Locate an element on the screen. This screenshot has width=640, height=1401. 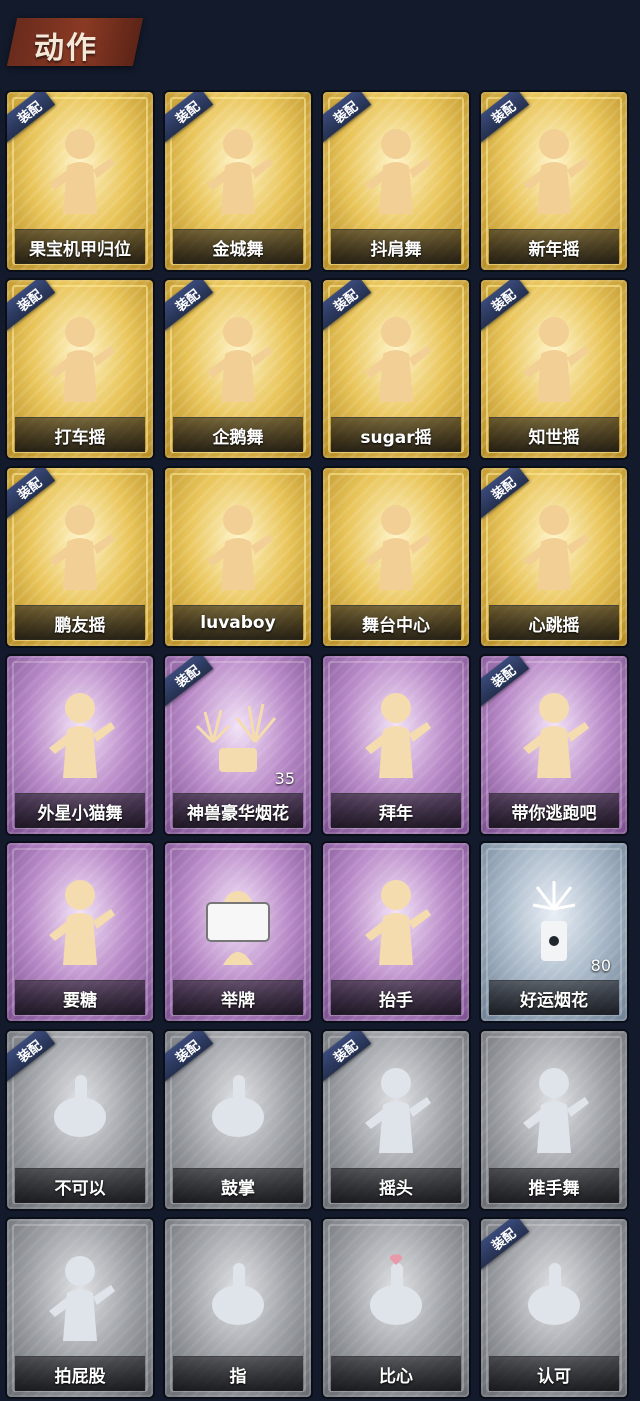
action-card: 知世摇 装配 is located at coordinates (554, 369).